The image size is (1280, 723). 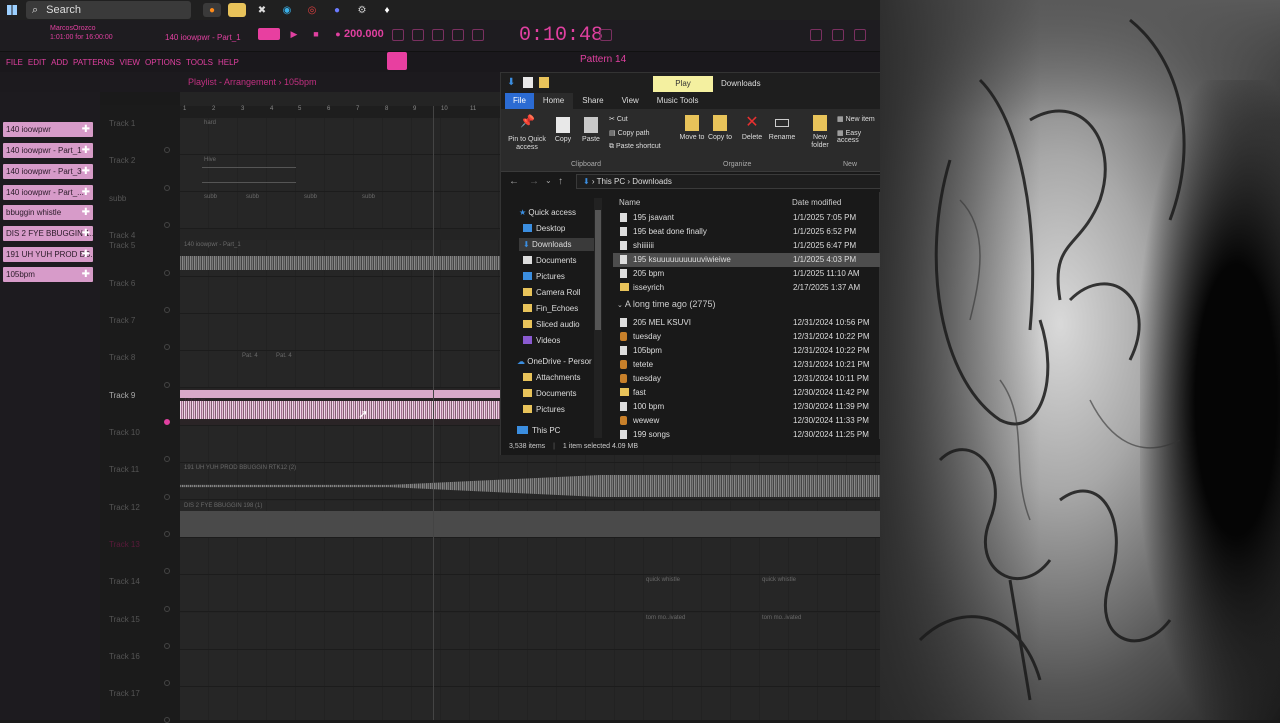 I want to click on track-lane: 191 UH YUH PROD BBUGGIN RTK12 (2), so click(x=530, y=481).